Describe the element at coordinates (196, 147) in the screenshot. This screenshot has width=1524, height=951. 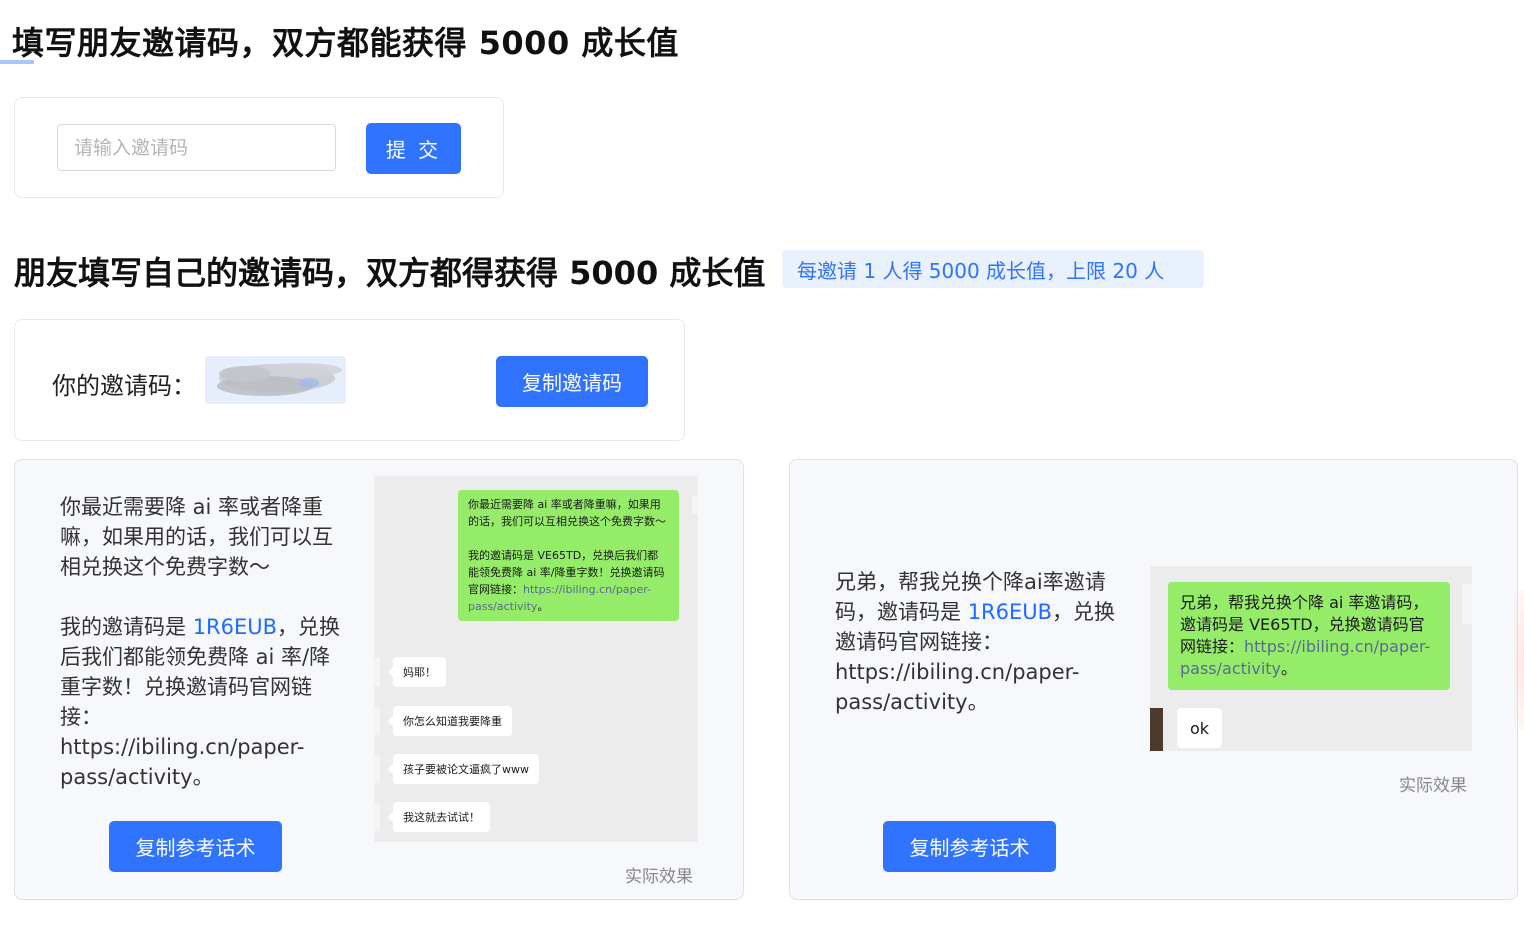
I see `invite-code-input` at that location.